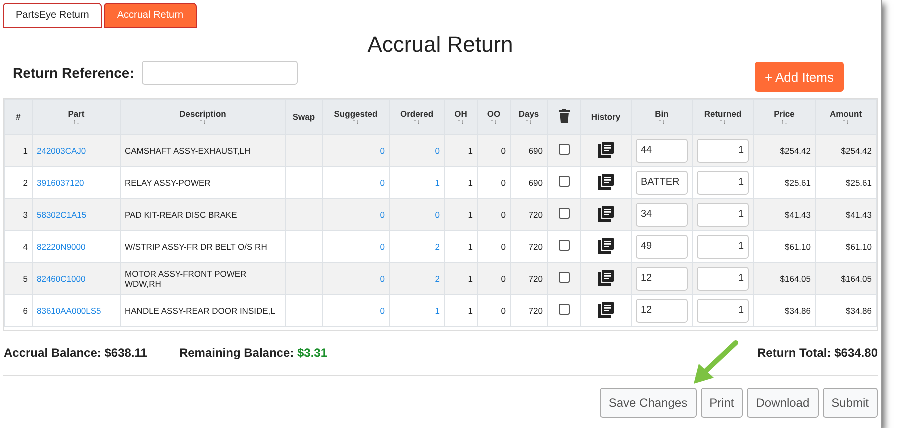 The image size is (899, 443). What do you see at coordinates (25, 183) in the screenshot?
I see `table-cell: 2` at bounding box center [25, 183].